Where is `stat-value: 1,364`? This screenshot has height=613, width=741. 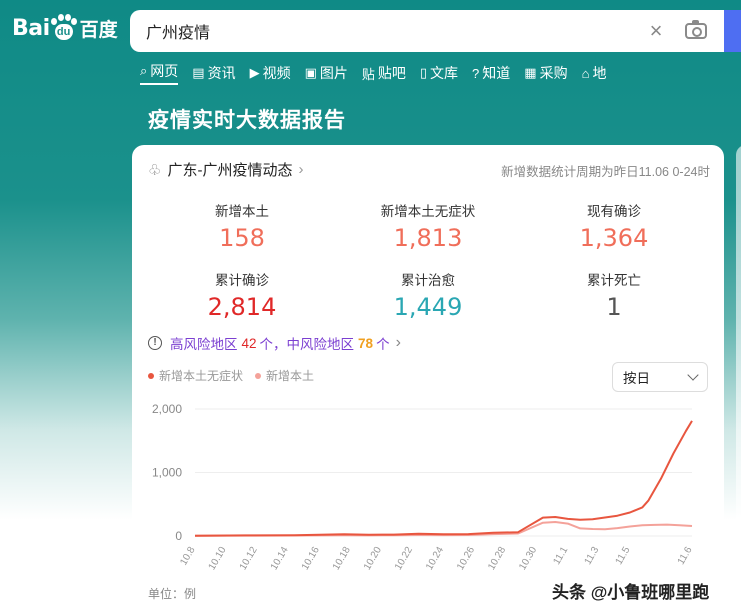
stat-value: 1,364 is located at coordinates (614, 238).